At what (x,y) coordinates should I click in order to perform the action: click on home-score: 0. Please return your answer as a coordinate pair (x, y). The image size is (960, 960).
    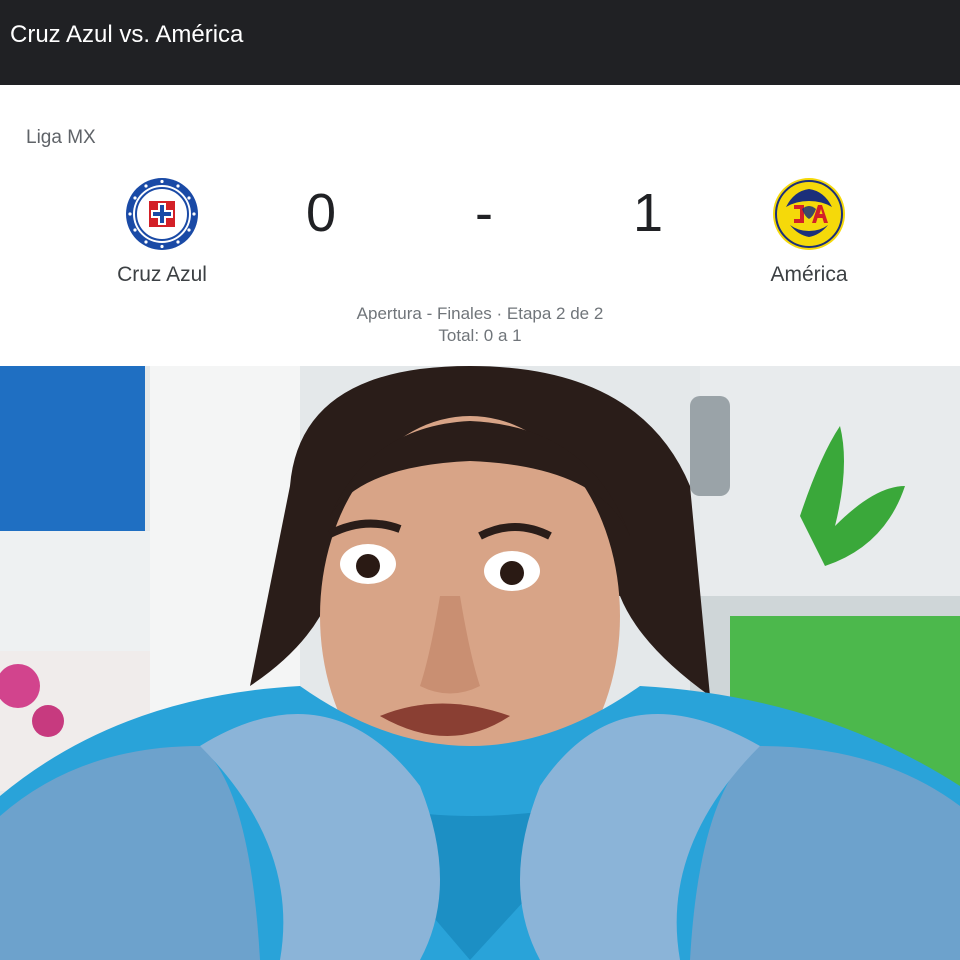
    Looking at the image, I should click on (321, 213).